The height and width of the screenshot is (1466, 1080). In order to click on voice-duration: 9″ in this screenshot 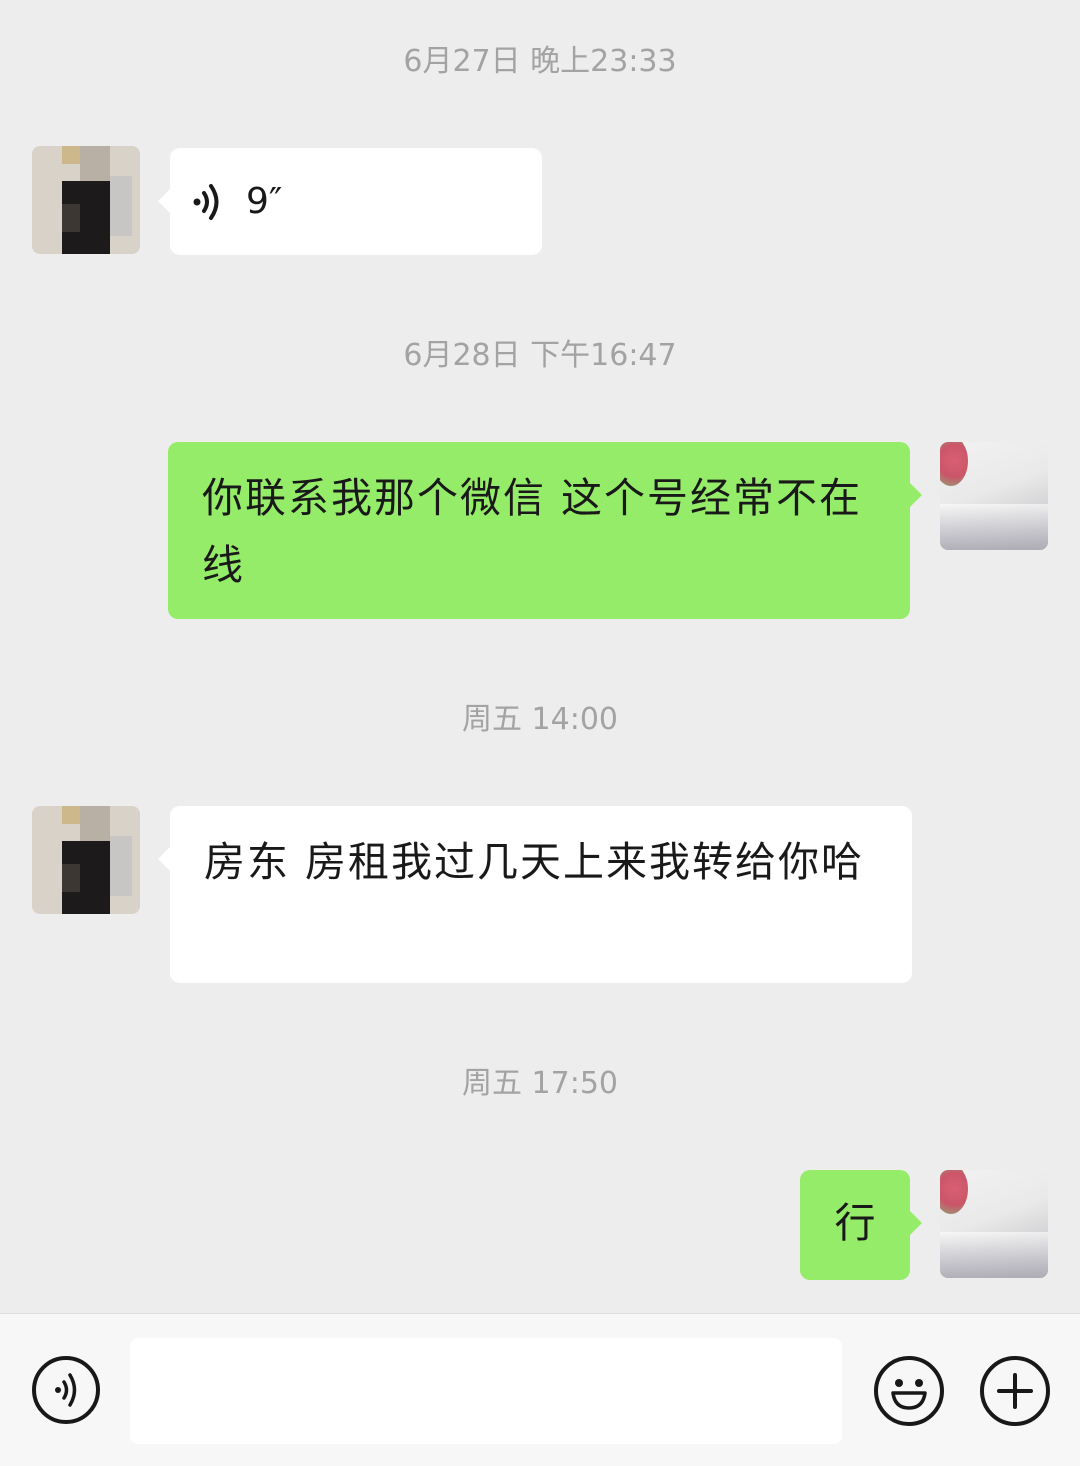, I will do `click(264, 201)`.